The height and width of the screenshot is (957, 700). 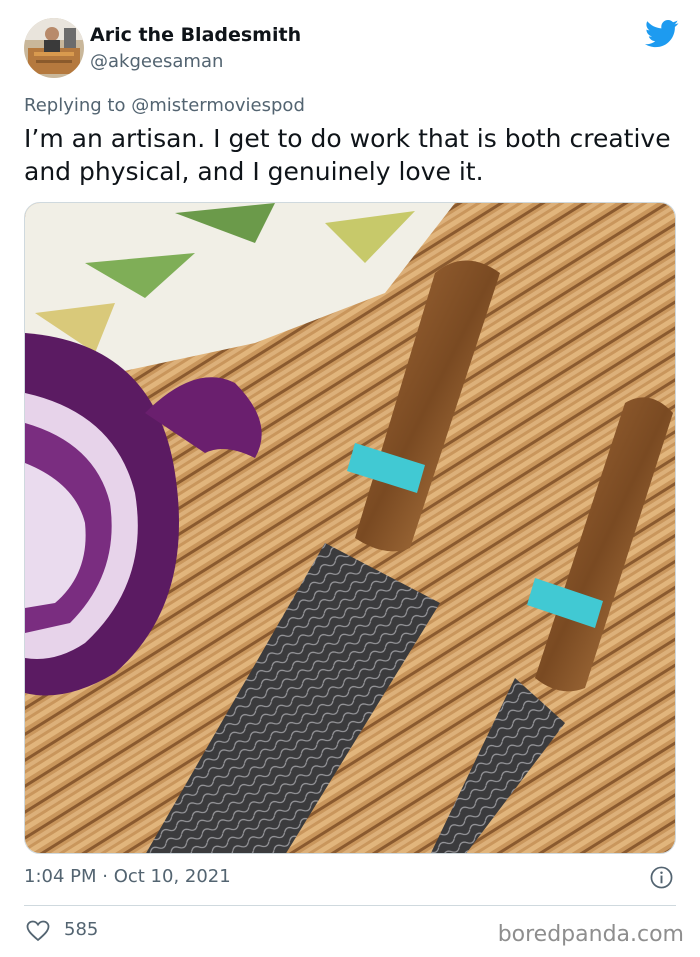 What do you see at coordinates (75, 105) in the screenshot?
I see `replying-to-label: Replying to` at bounding box center [75, 105].